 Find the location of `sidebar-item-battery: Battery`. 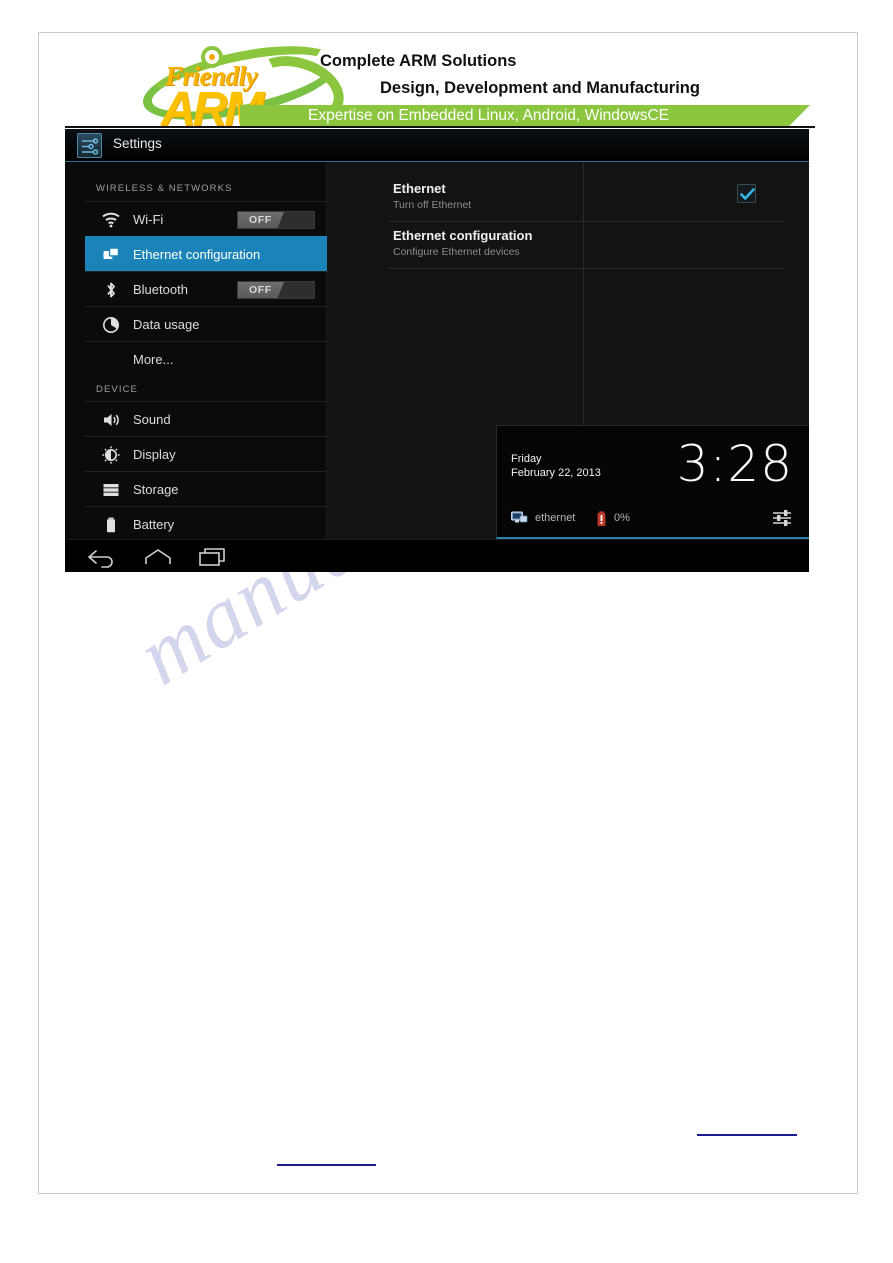

sidebar-item-battery: Battery is located at coordinates (206, 523).